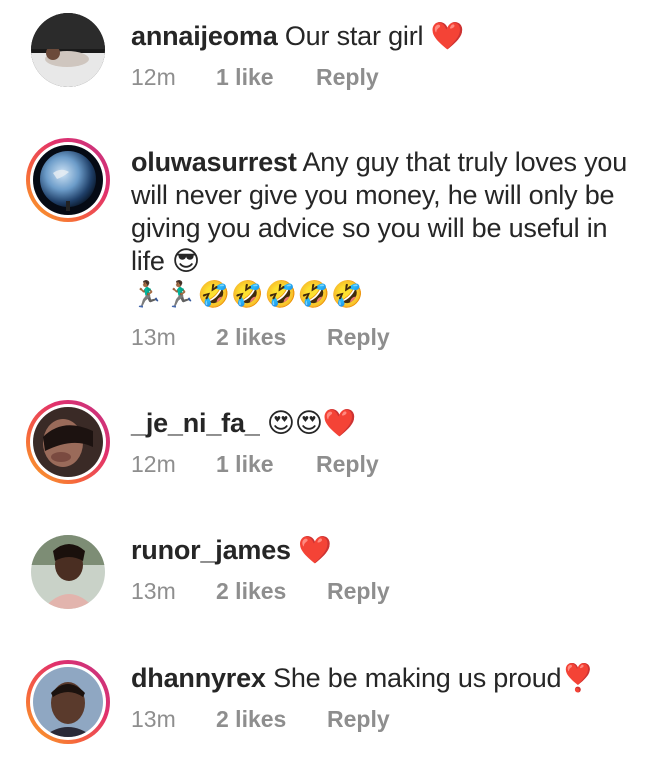 The image size is (649, 776). What do you see at coordinates (214, 162) in the screenshot?
I see `comment-username: oluwasurrest` at bounding box center [214, 162].